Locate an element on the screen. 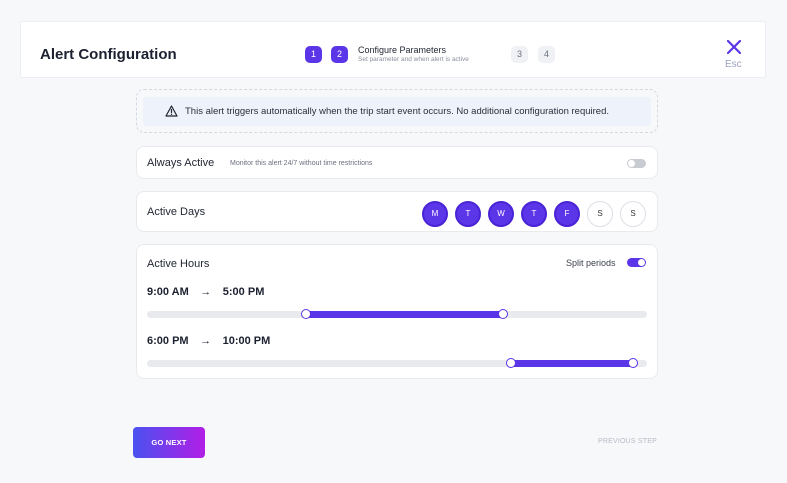 The width and height of the screenshot is (787, 483). day-sunday-button: S is located at coordinates (633, 214).